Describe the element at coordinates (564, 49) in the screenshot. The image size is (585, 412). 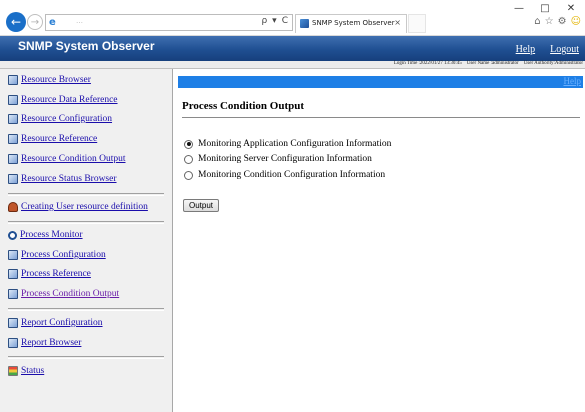
I see `logout-link: Logout` at that location.